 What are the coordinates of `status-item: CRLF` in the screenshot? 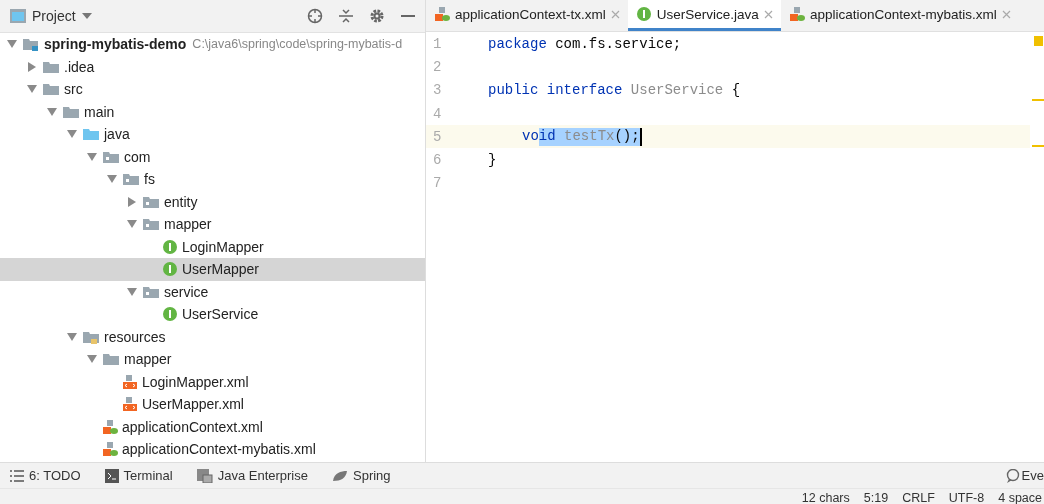 It's located at (918, 497).